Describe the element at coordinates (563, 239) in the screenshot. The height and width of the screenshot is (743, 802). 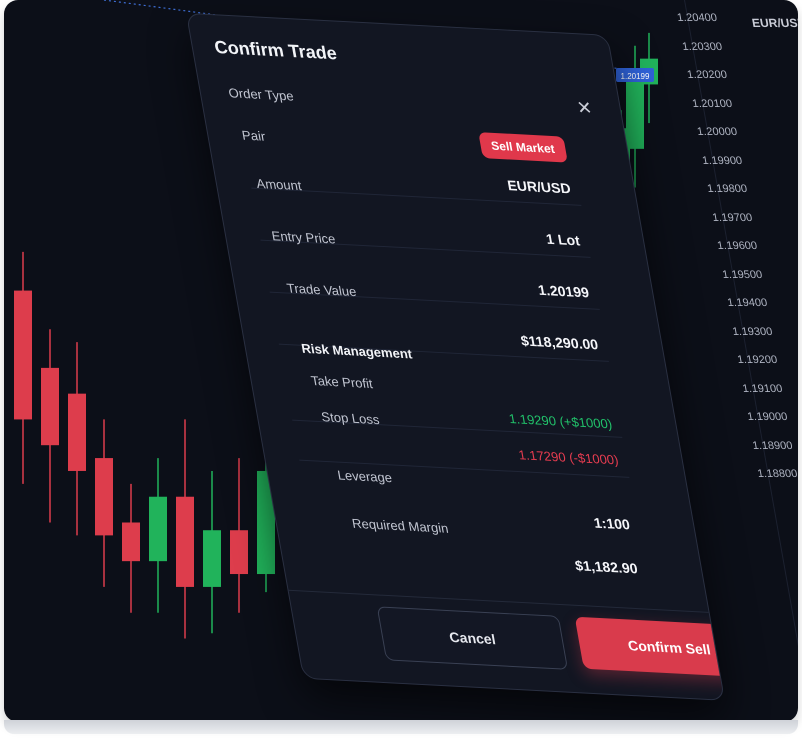
I see `amount-value: 1 Lot` at that location.